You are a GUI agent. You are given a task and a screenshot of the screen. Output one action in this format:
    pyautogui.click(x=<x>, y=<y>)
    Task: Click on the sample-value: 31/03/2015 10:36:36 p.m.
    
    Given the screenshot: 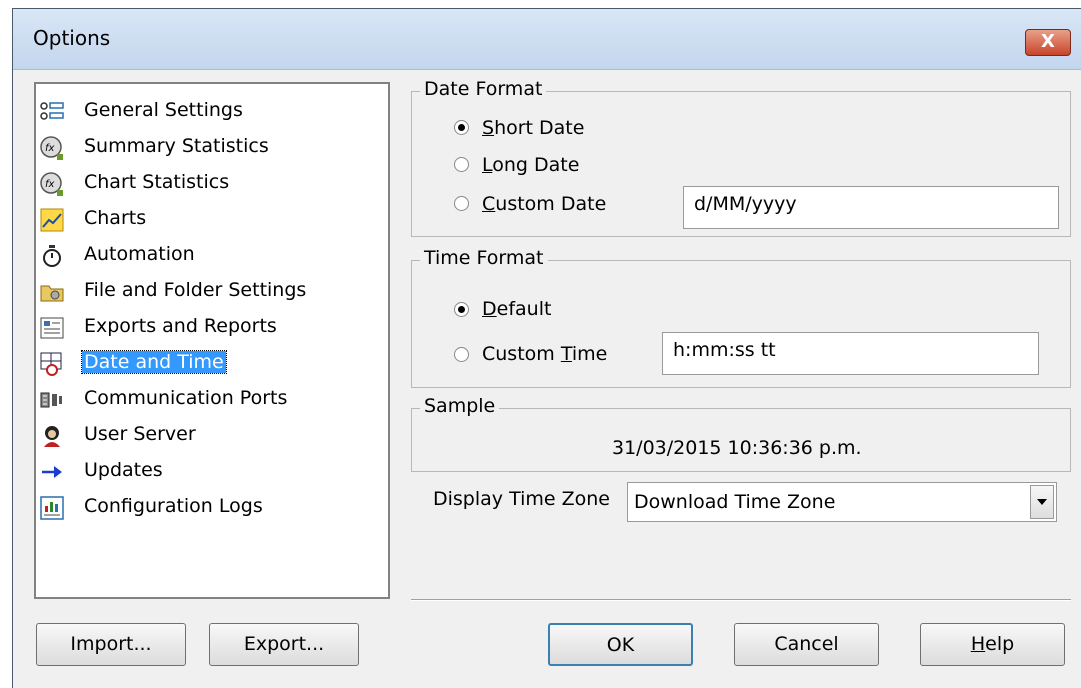 What is the action you would take?
    pyautogui.click(x=737, y=448)
    